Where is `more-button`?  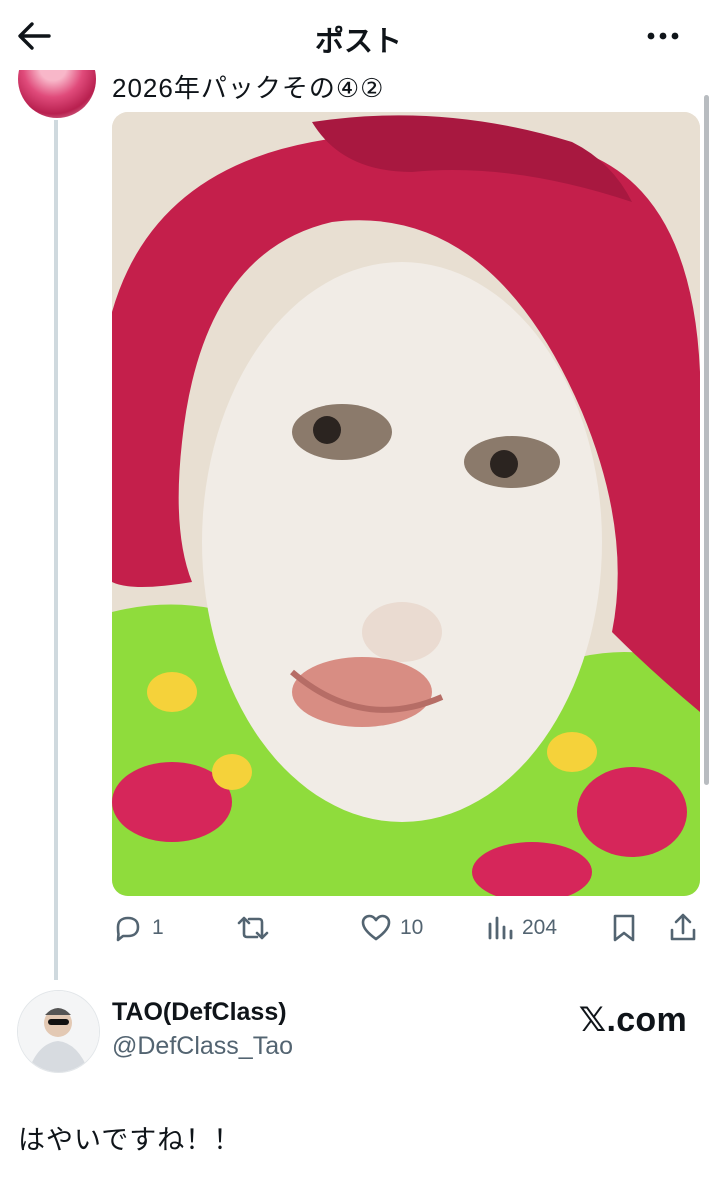 more-button is located at coordinates (665, 36).